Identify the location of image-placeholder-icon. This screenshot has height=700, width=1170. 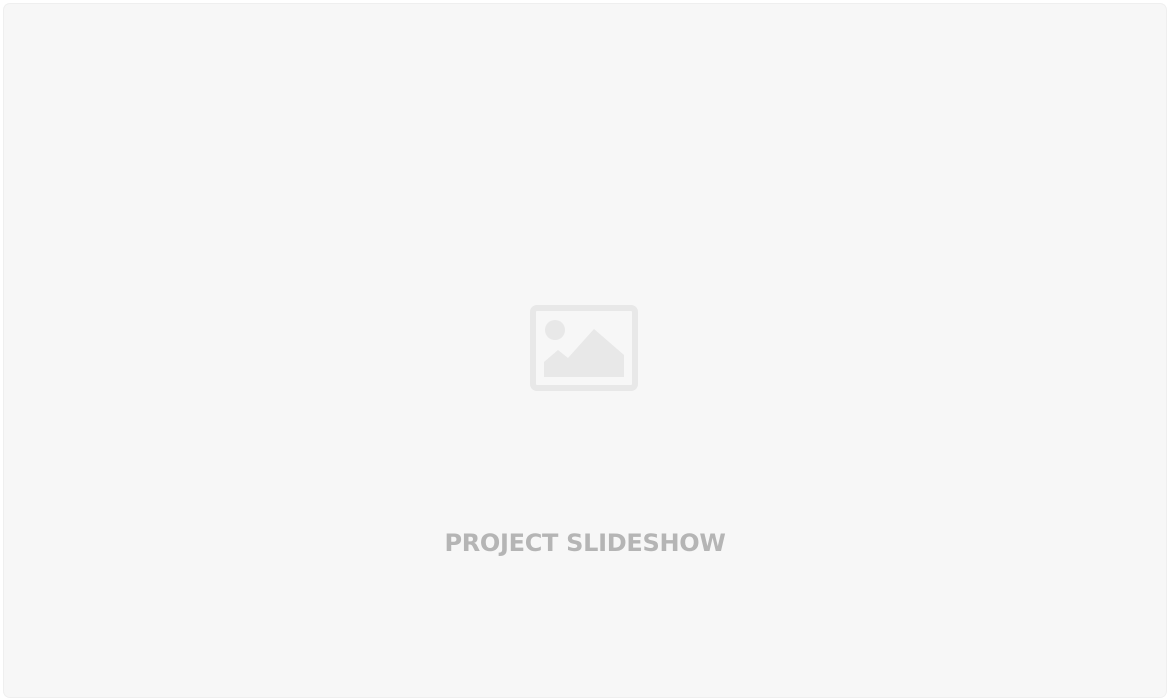
(584, 348).